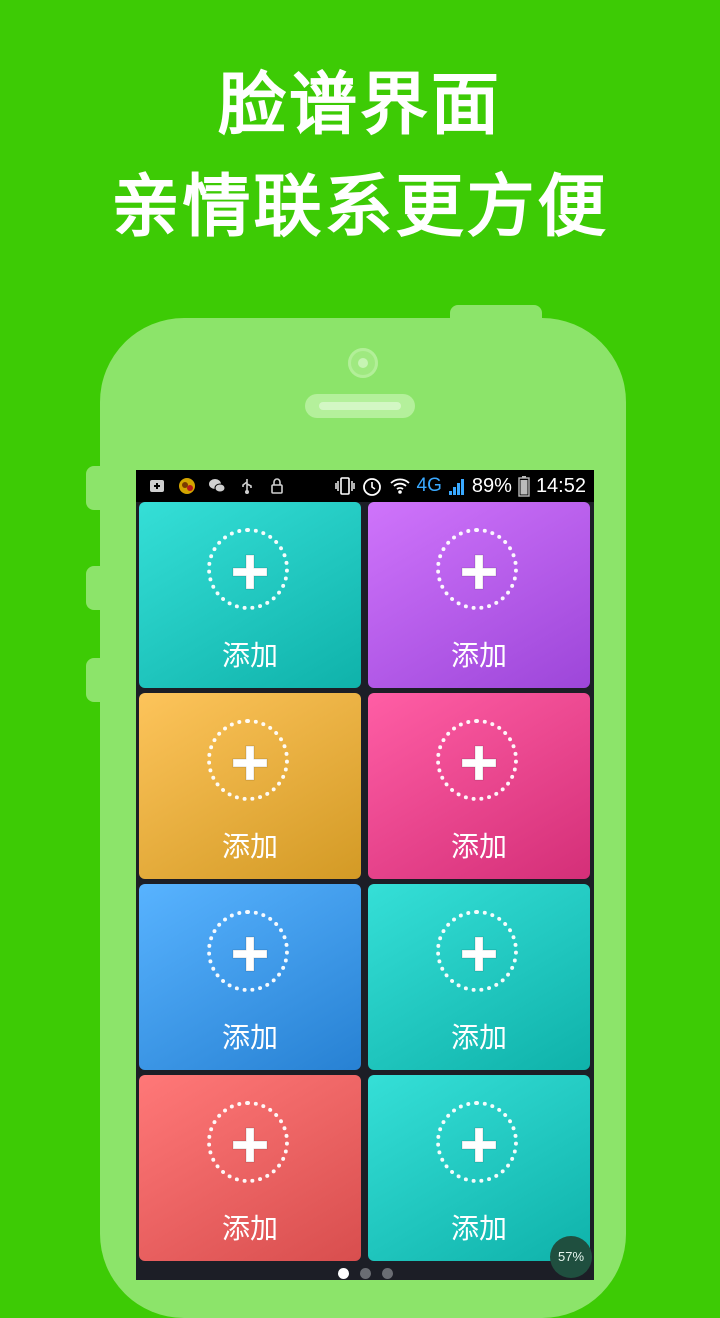 The height and width of the screenshot is (1318, 720). I want to click on promo-headline-line1: 脸谱界面, so click(359, 105).